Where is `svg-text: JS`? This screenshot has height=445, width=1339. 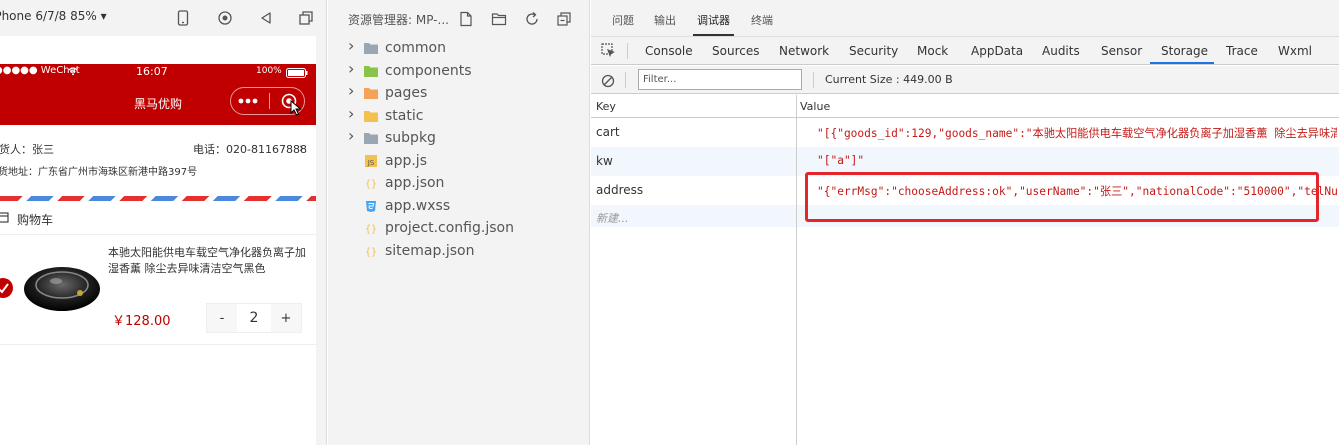
svg-text: JS is located at coordinates (371, 163).